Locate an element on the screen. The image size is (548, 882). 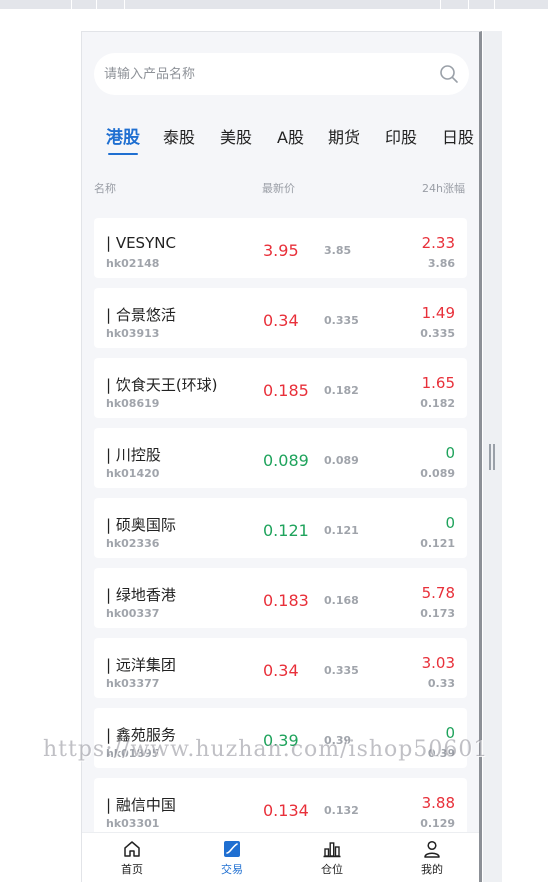
prev-price: 0.121 is located at coordinates (341, 530).